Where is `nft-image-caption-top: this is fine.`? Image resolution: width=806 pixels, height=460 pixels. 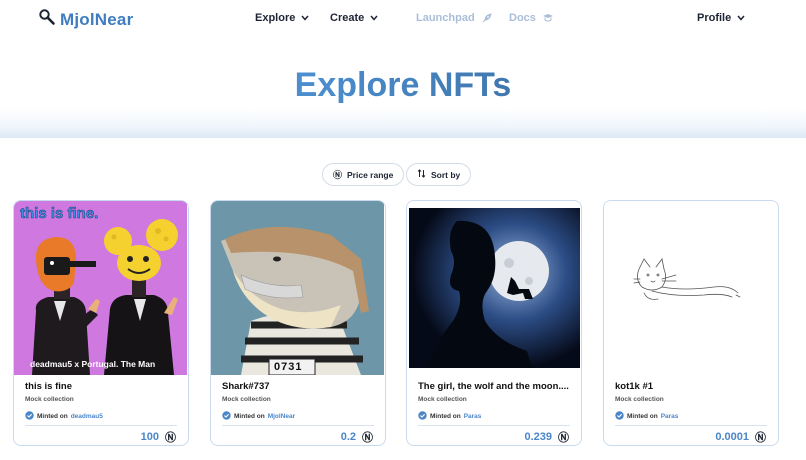
nft-image-caption-top: this is fine. is located at coordinates (59, 214).